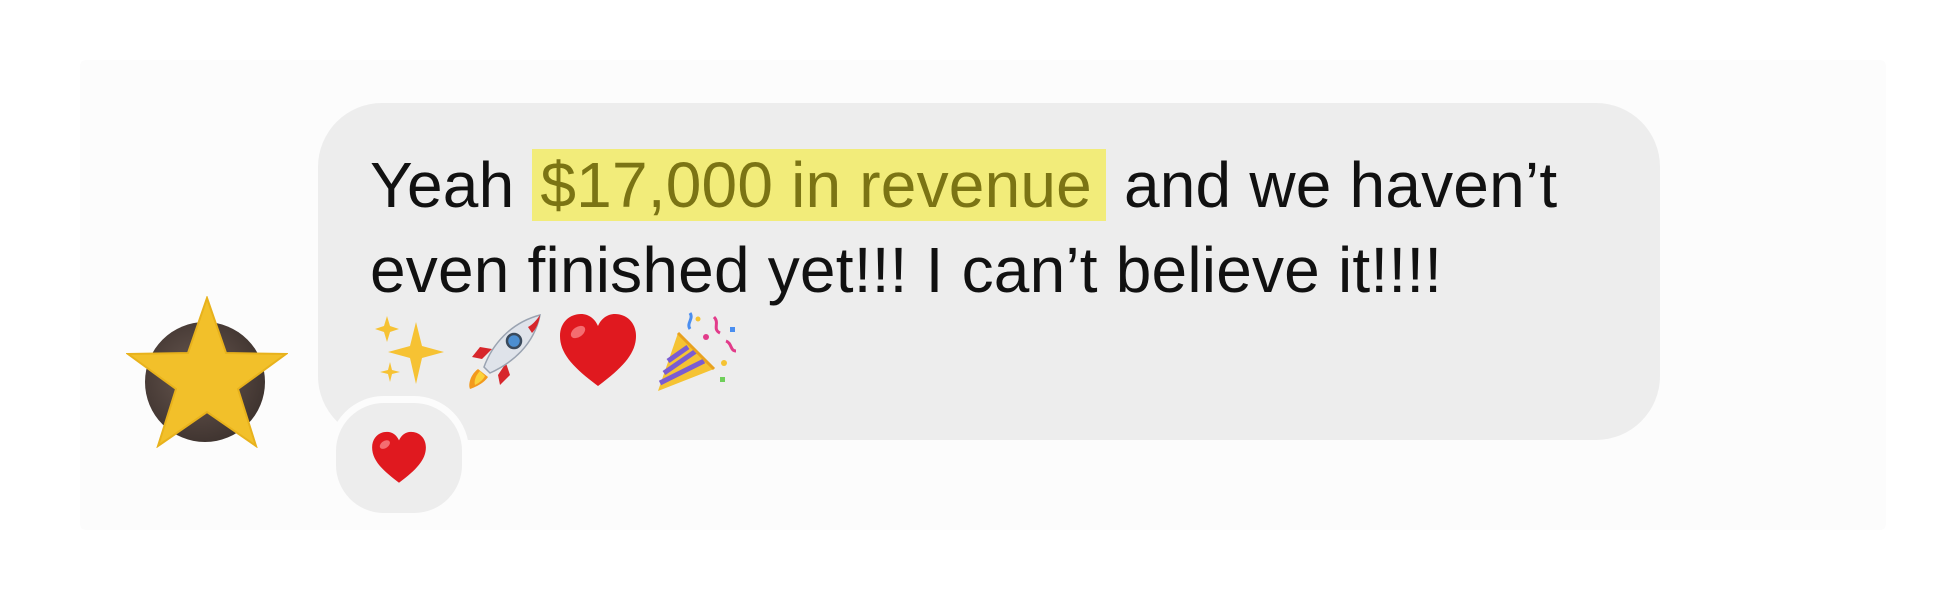  Describe the element at coordinates (207, 372) in the screenshot. I see `star-icon` at that location.